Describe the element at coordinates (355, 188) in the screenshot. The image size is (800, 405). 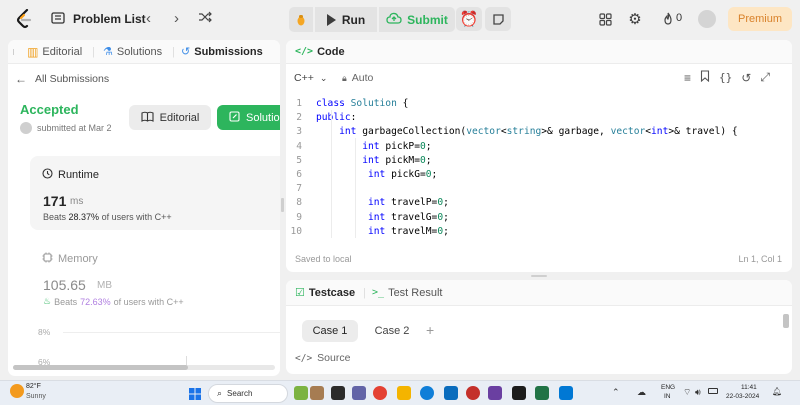
I see `indent-guide` at that location.